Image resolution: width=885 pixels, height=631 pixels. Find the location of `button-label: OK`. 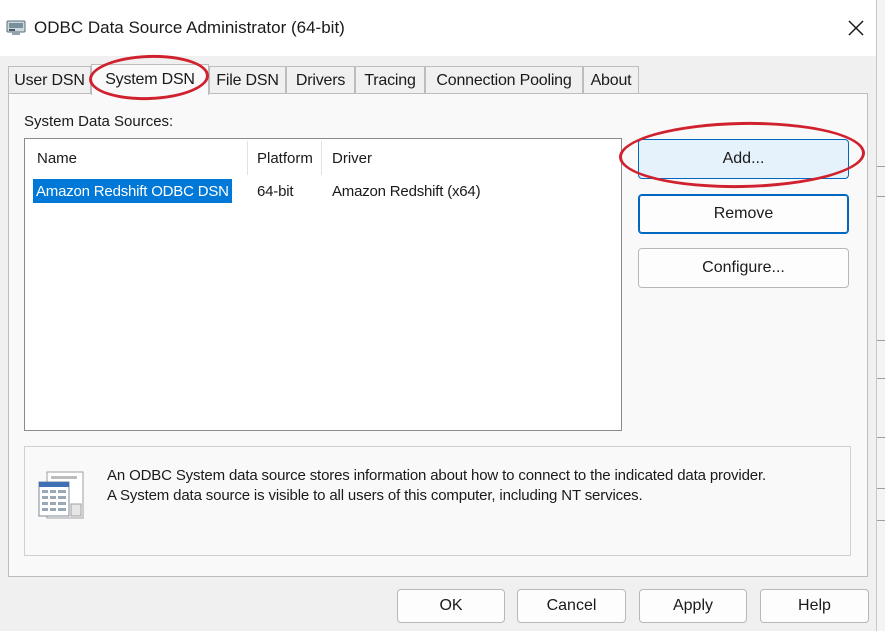

button-label: OK is located at coordinates (451, 605).